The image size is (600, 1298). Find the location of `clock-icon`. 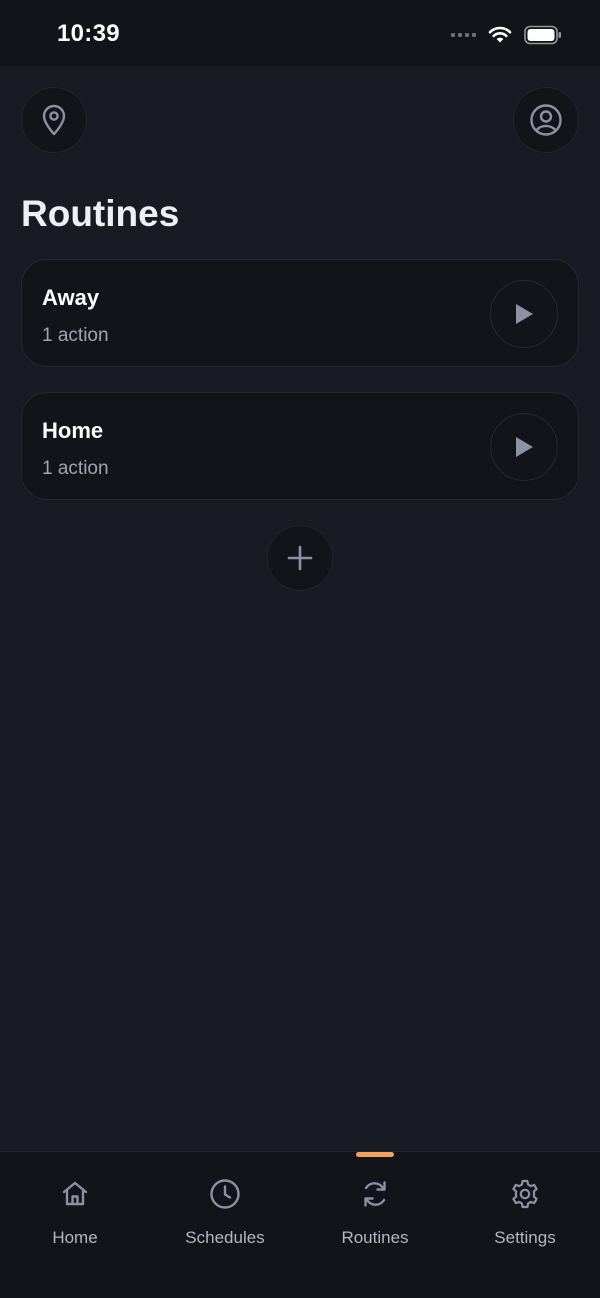

clock-icon is located at coordinates (225, 1194).